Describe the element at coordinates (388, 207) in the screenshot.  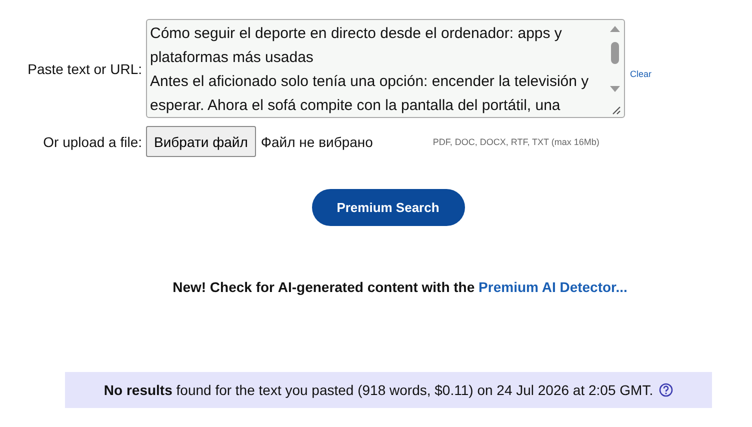
I see `search-button: Premium Search` at that location.